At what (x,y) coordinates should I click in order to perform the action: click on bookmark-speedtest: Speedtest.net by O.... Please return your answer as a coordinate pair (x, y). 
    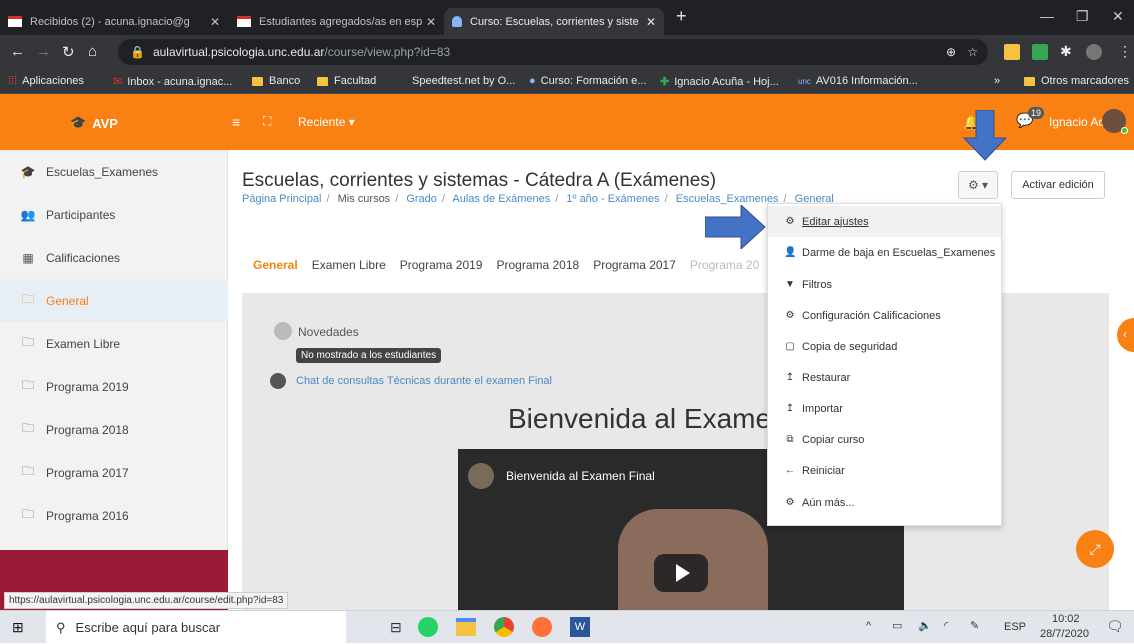
    Looking at the image, I should click on (463, 81).